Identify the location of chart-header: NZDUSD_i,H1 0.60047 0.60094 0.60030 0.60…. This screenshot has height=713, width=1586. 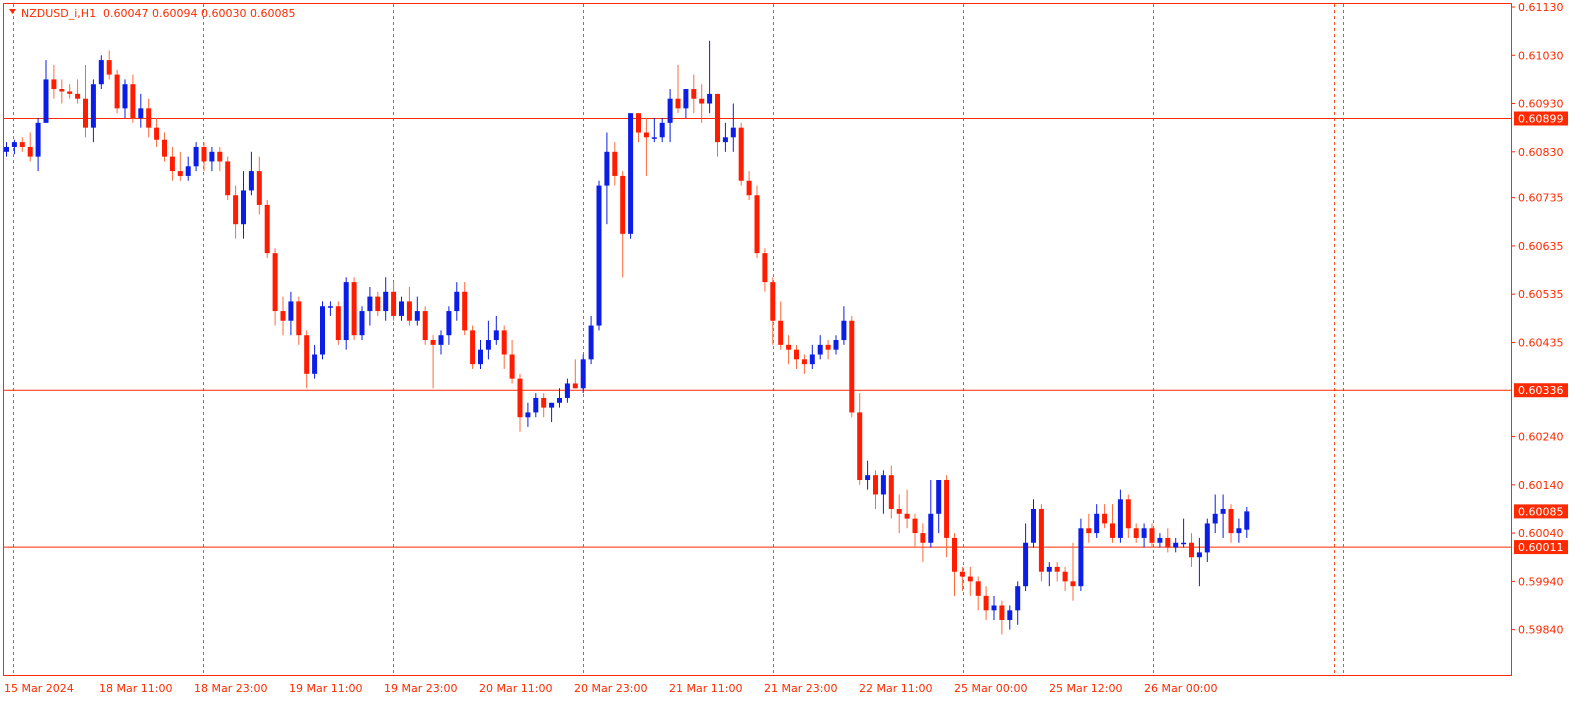
(152, 13).